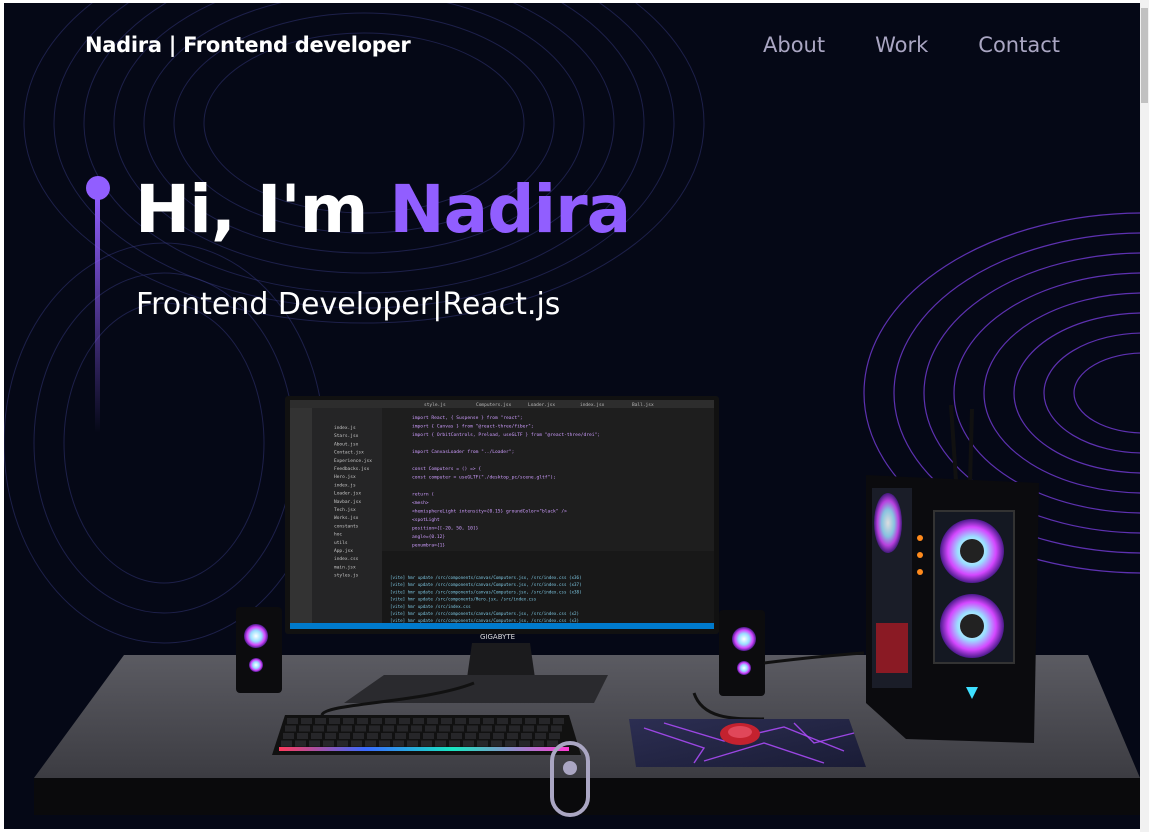 The image size is (1149, 832). What do you see at coordinates (497, 637) in the screenshot?
I see `monitor-brand-label: GIGABYTE` at bounding box center [497, 637].